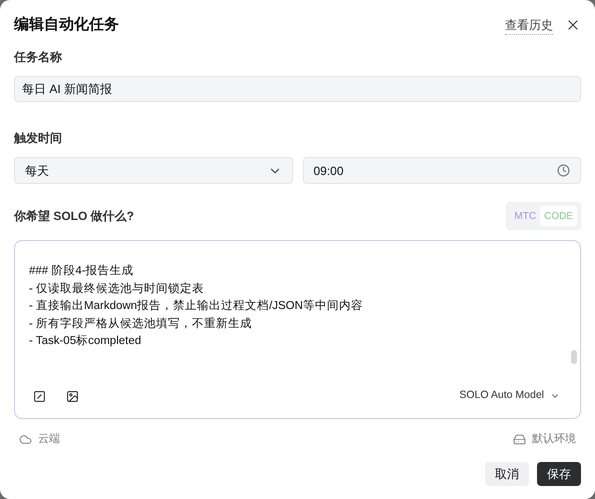  Describe the element at coordinates (554, 439) in the screenshot. I see `environment-label: 默认环境` at that location.